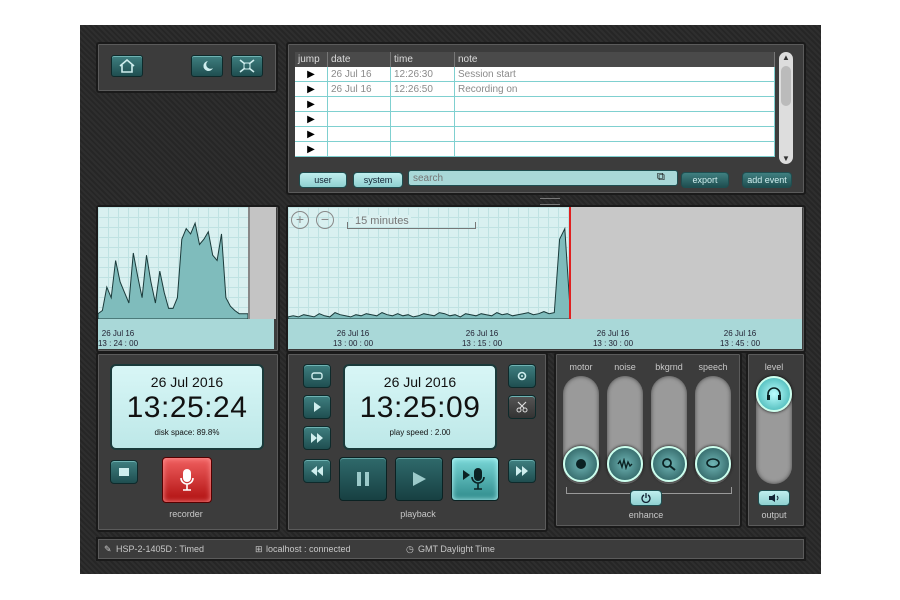 This screenshot has height=600, width=900. I want to click on rewind-button, so click(317, 471).